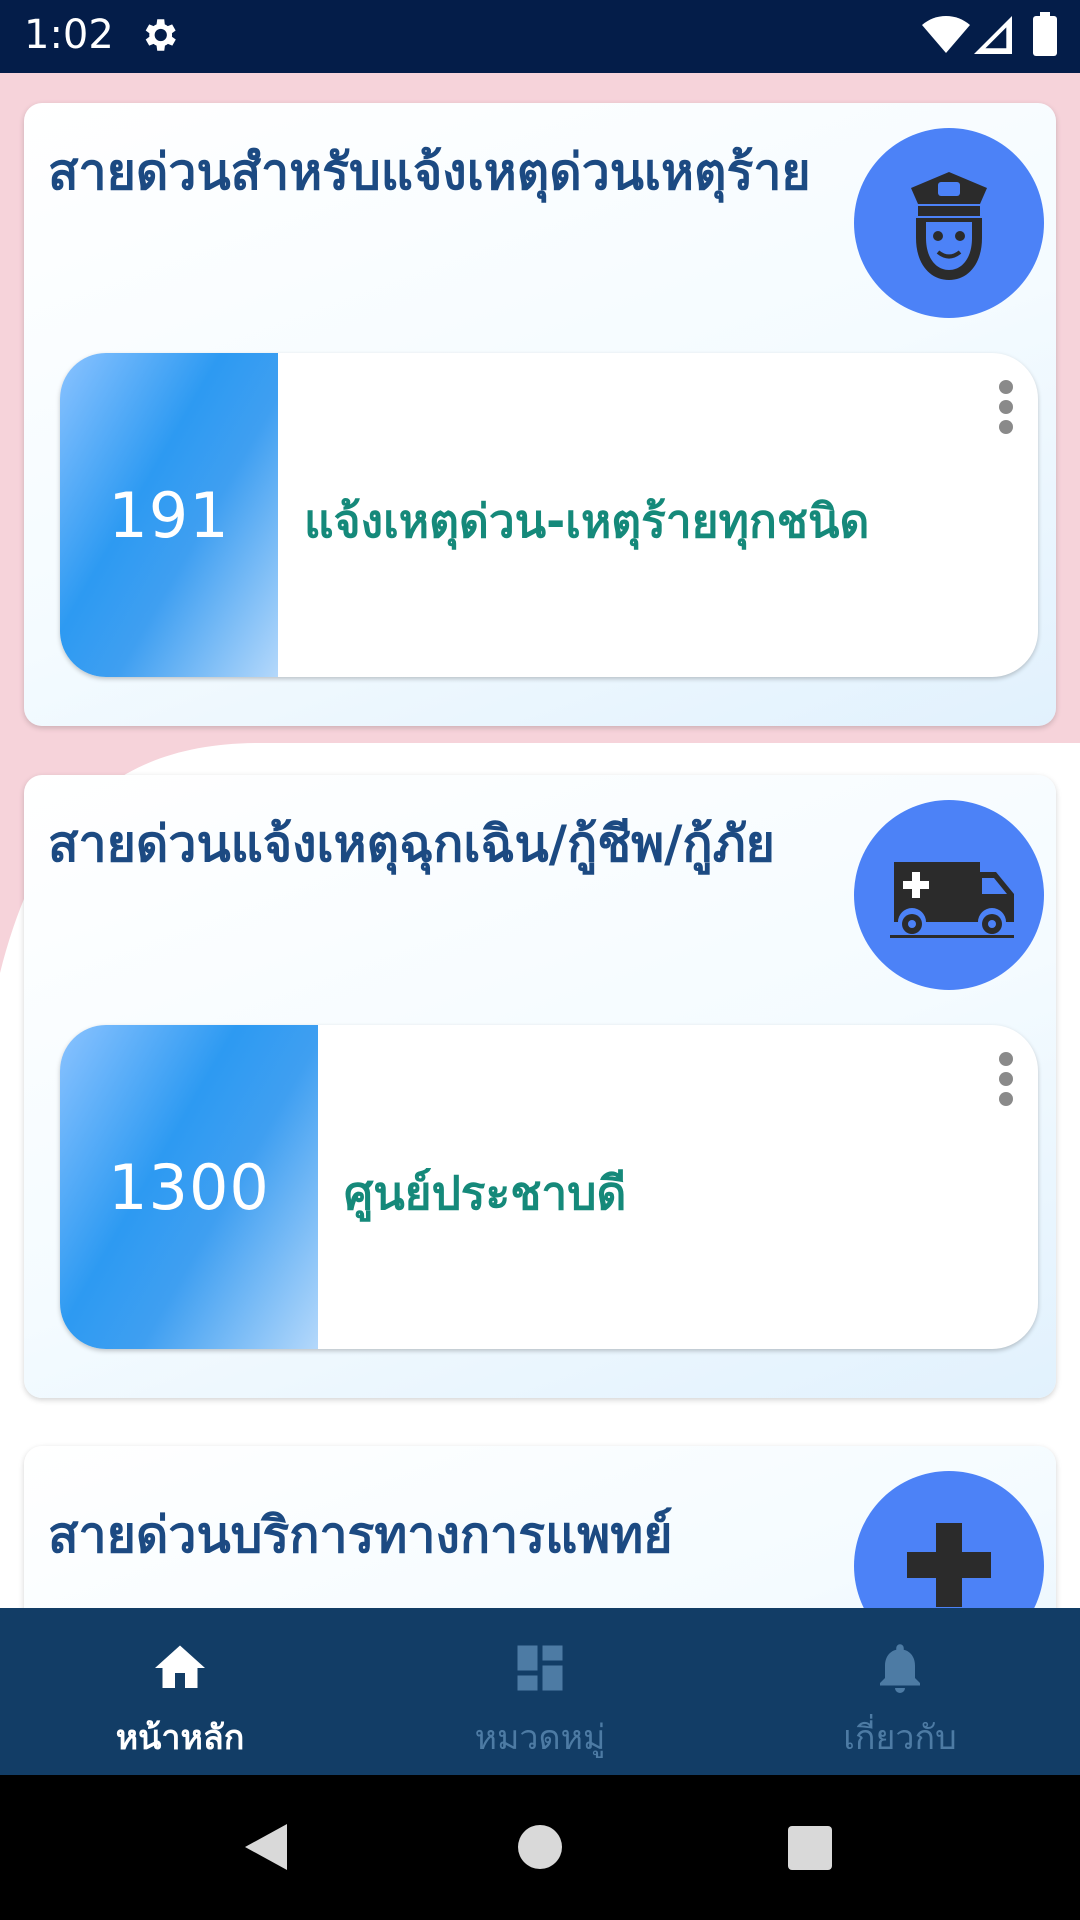 This screenshot has width=1080, height=1920. What do you see at coordinates (69, 35) in the screenshot?
I see `status-time: 1:02` at bounding box center [69, 35].